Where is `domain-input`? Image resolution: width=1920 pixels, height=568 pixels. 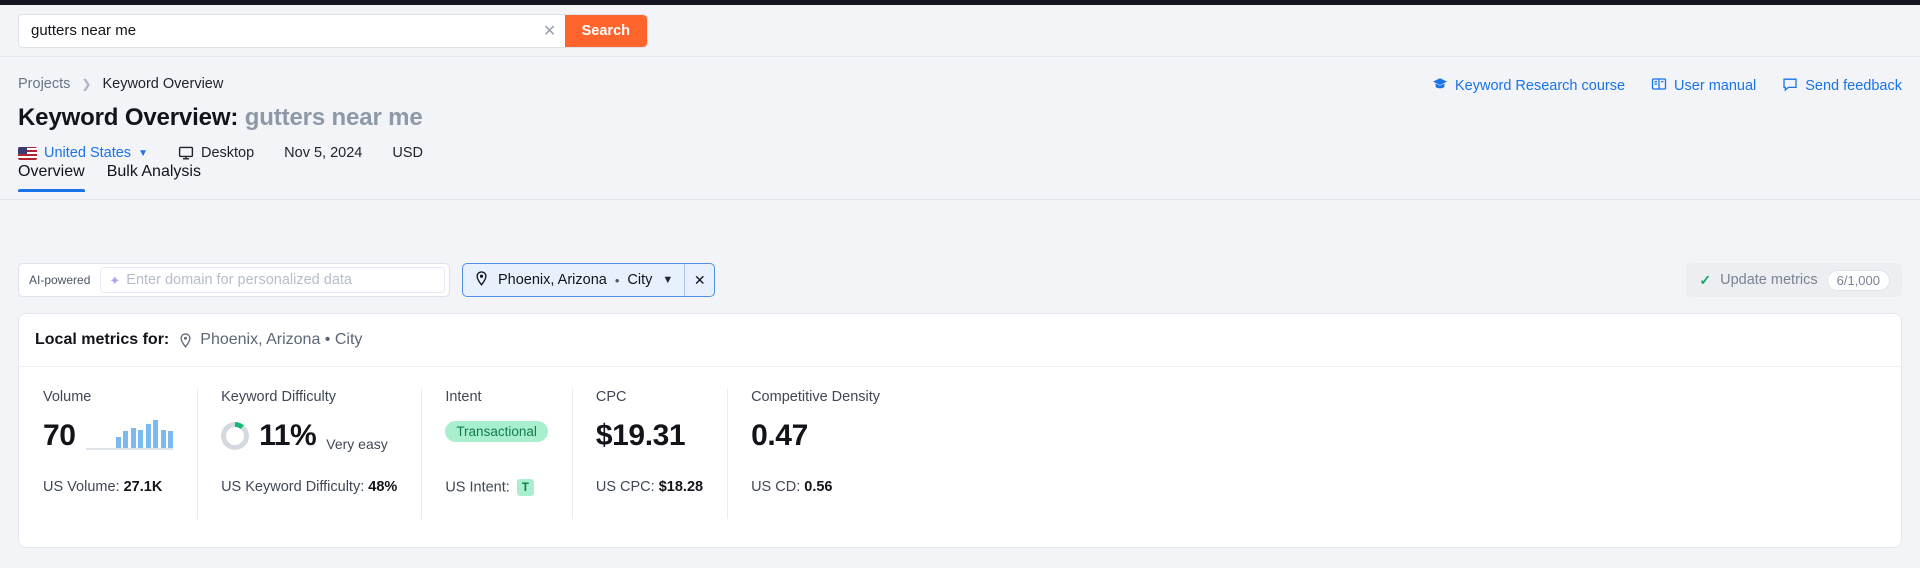 domain-input is located at coordinates (285, 280).